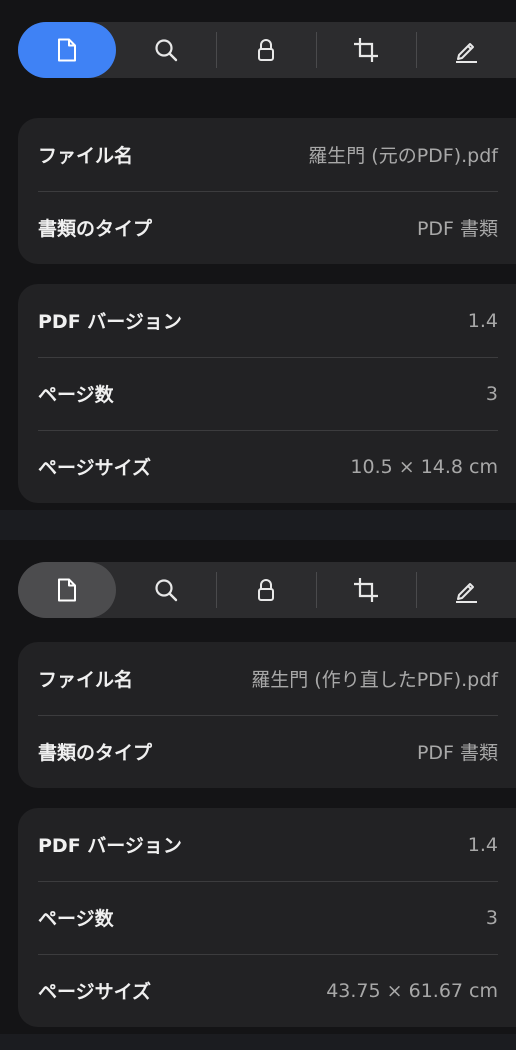  I want to click on row-value: 43.75 × 61.67 cm, so click(412, 990).